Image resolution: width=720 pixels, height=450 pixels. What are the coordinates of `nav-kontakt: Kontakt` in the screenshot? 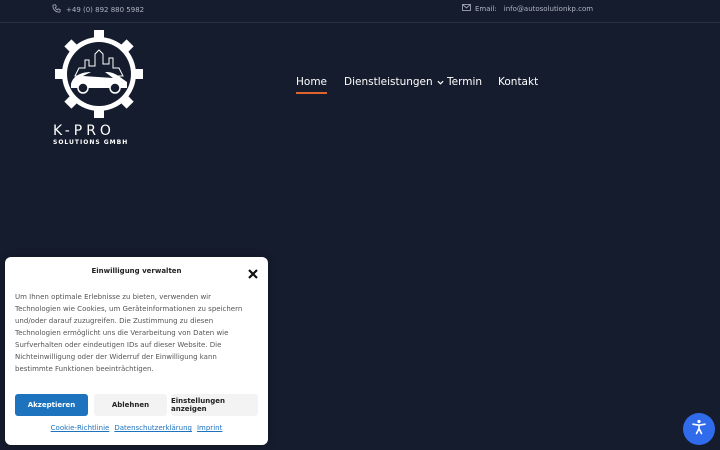 It's located at (518, 82).